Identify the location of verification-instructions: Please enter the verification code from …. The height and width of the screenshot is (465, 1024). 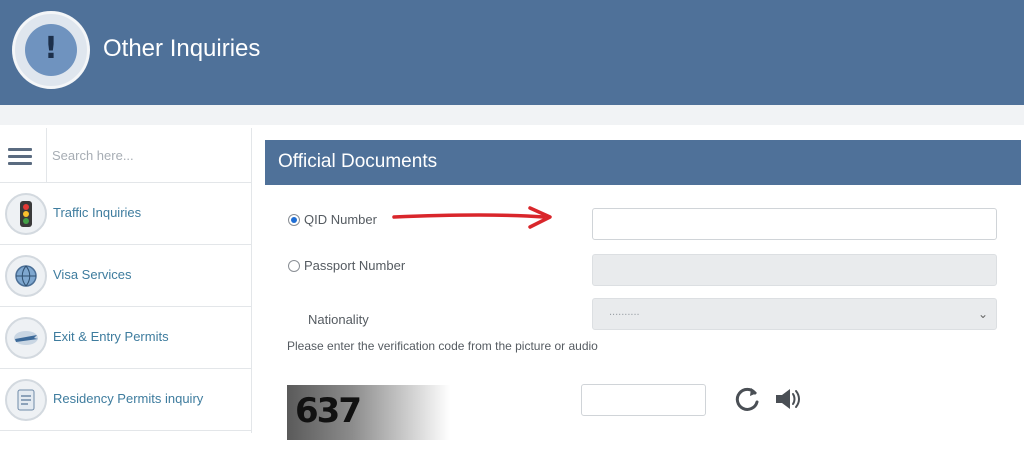
(442, 346).